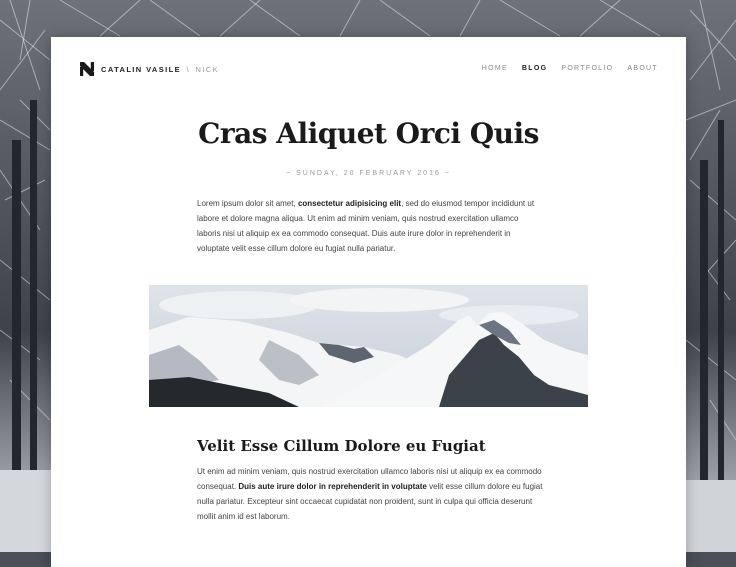 This screenshot has width=736, height=567. Describe the element at coordinates (141, 69) in the screenshot. I see `brand-name: CATALIN VASILE` at that location.